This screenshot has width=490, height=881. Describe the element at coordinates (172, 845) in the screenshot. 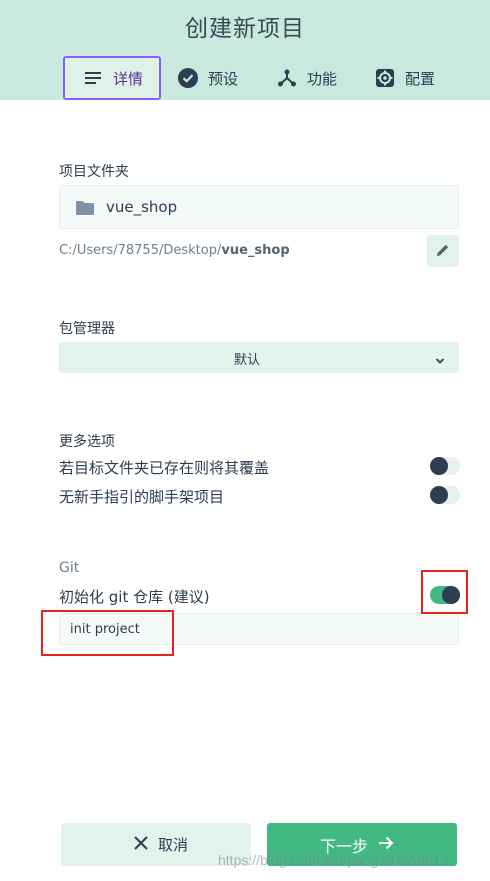

I see `cancel-label: 取消` at that location.